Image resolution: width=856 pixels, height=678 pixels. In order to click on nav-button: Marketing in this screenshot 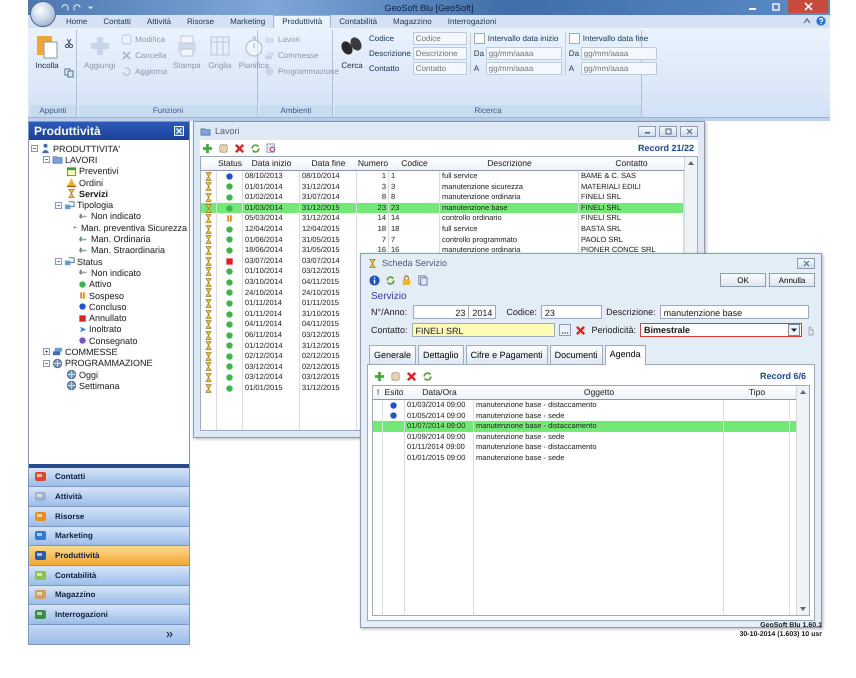, I will do `click(109, 536)`.